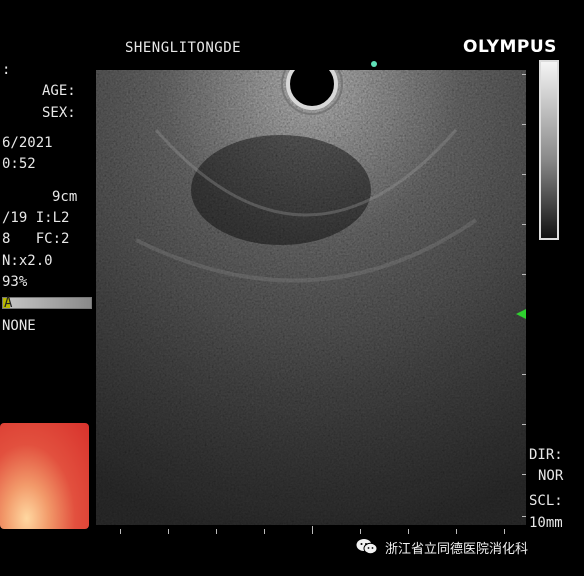  I want to click on patient-name: SHENGLITONGDE, so click(183, 48).